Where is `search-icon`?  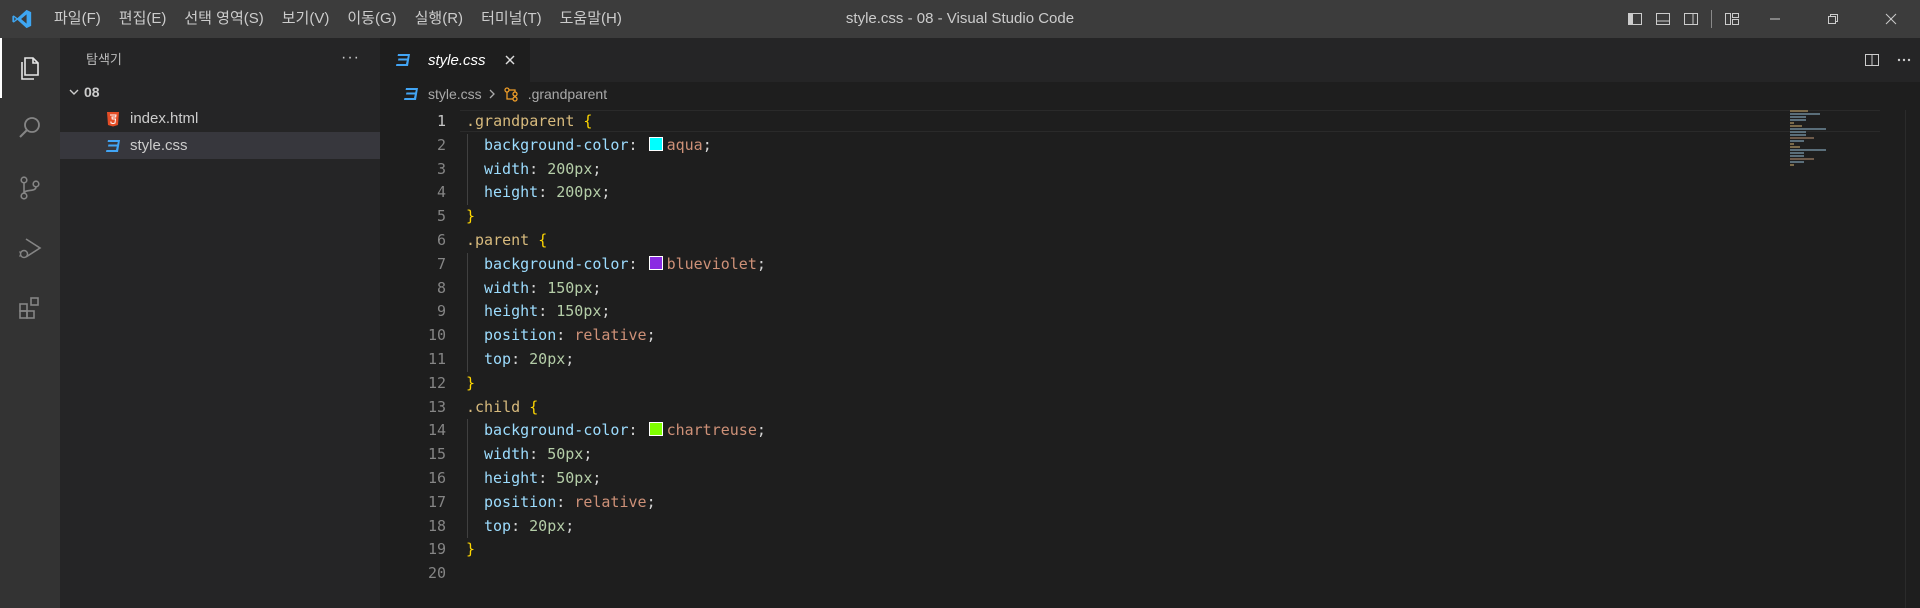 search-icon is located at coordinates (30, 128).